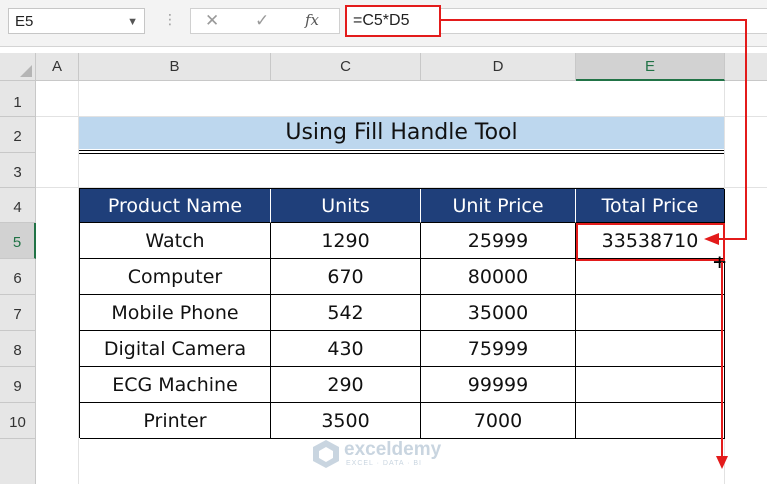  Describe the element at coordinates (326, 454) in the screenshot. I see `exceldemy-logo-icon` at that location.